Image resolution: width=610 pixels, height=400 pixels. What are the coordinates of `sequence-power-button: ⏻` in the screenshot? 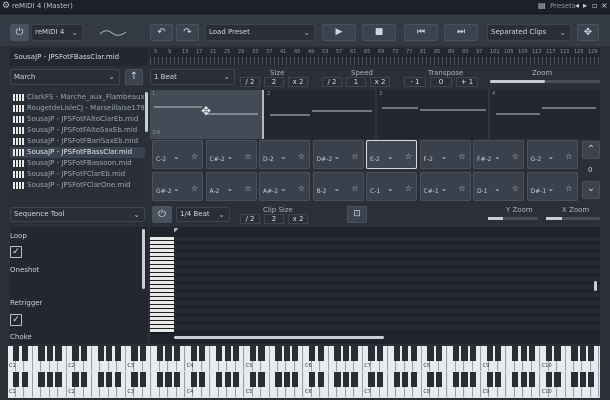 It's located at (162, 214).